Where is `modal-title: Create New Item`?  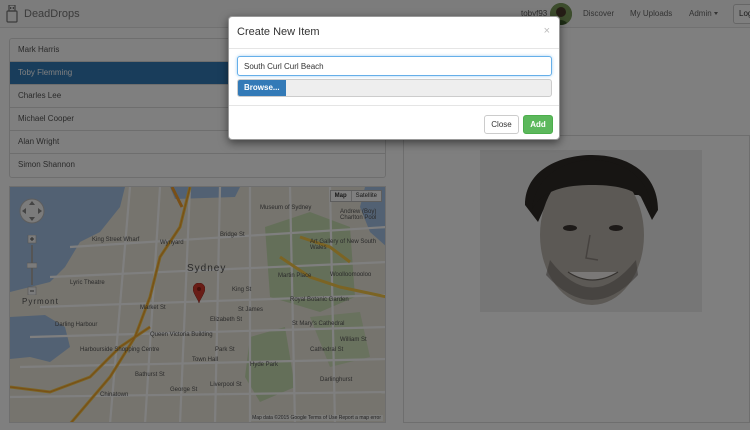
modal-title: Create New Item is located at coordinates (278, 32).